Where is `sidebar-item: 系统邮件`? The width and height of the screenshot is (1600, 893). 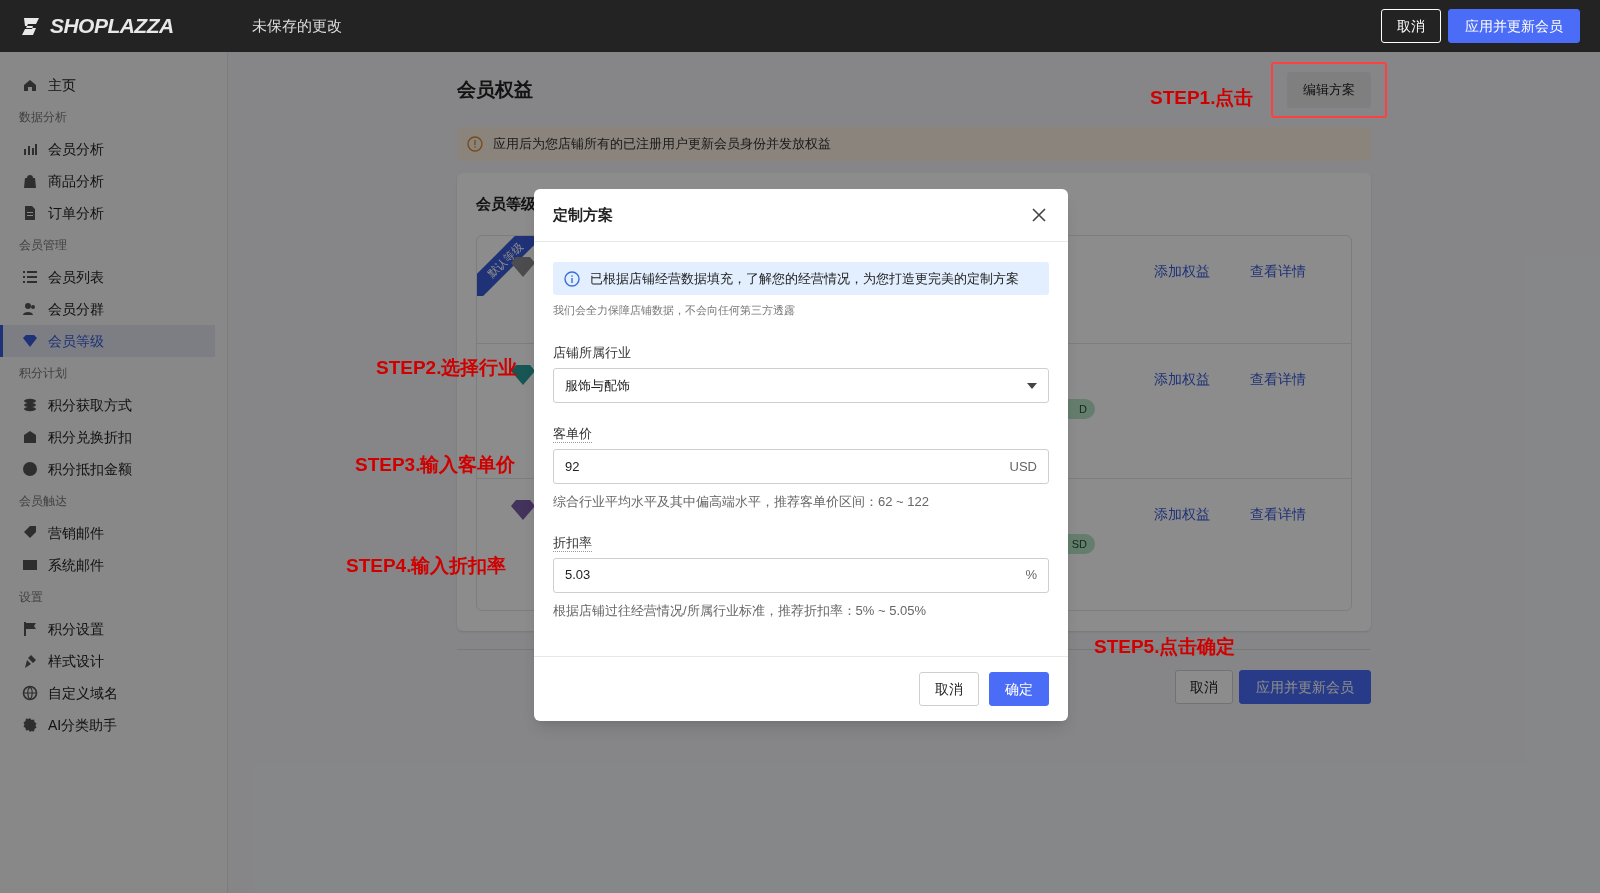 sidebar-item: 系统邮件 is located at coordinates (107, 565).